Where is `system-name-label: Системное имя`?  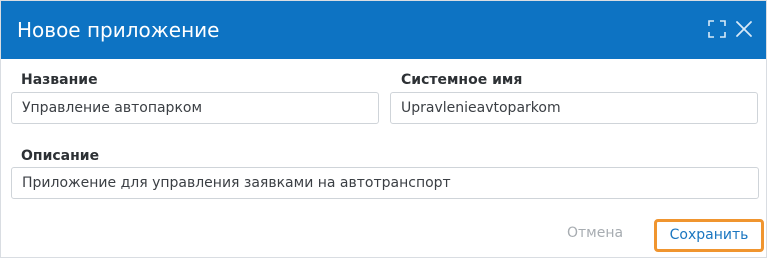 system-name-label: Системное имя is located at coordinates (462, 80).